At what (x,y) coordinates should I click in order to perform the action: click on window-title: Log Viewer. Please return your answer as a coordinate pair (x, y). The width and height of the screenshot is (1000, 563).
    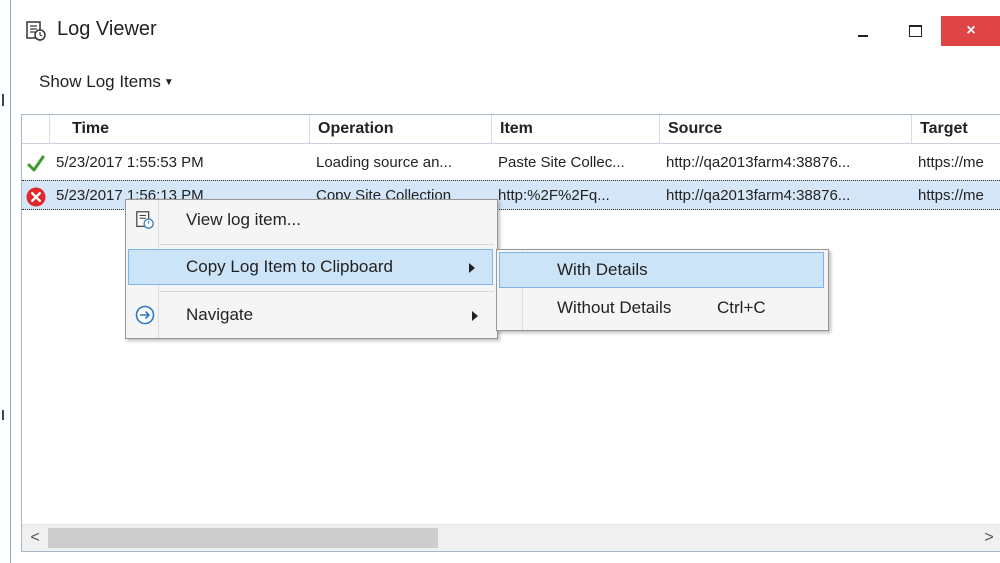
    Looking at the image, I should click on (107, 29).